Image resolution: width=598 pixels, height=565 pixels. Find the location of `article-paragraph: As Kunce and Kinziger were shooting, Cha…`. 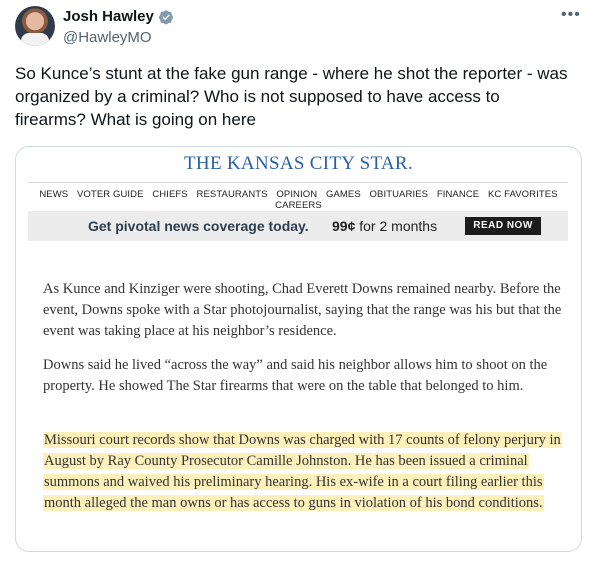

article-paragraph: As Kunce and Kinziger were shooting, Cha… is located at coordinates (302, 310).